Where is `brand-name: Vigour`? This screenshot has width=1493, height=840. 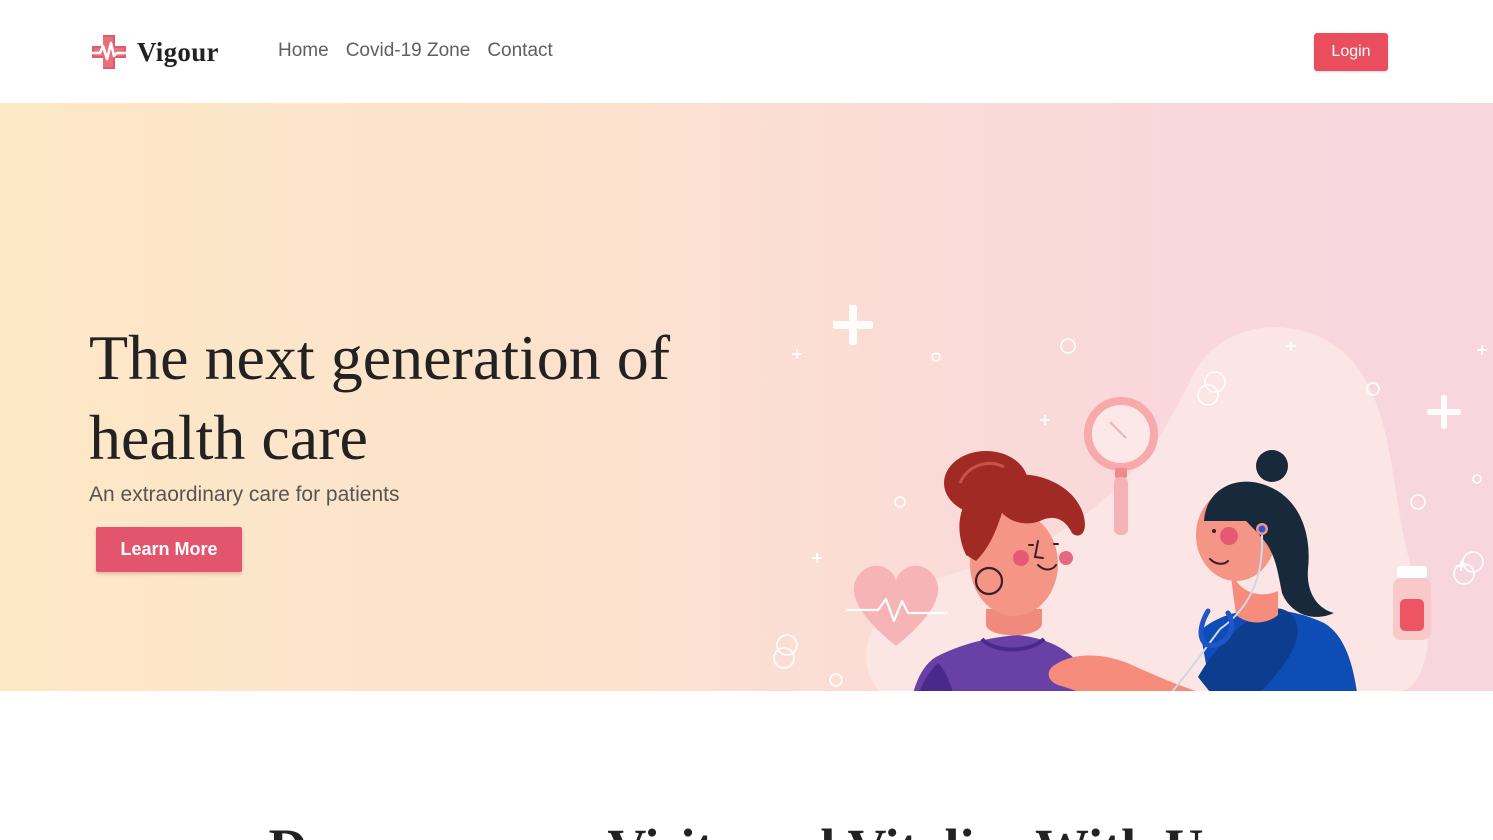
brand-name: Vigour is located at coordinates (178, 51).